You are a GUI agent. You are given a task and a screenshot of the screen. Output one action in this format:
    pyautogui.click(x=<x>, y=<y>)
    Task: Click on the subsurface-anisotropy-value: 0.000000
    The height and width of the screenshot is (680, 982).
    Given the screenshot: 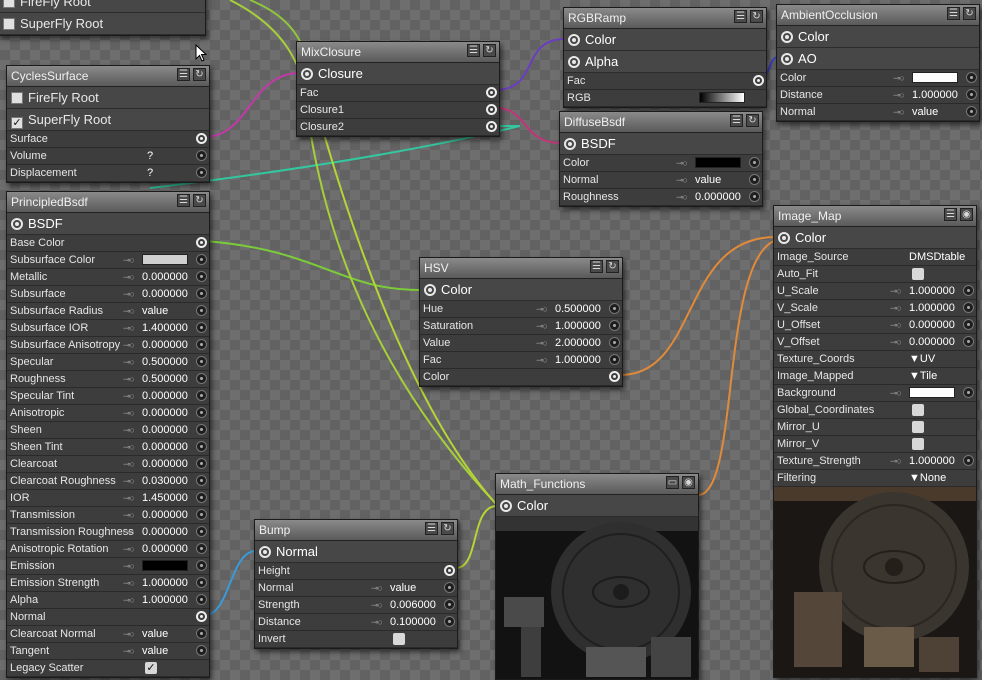 What is the action you would take?
    pyautogui.click(x=165, y=345)
    